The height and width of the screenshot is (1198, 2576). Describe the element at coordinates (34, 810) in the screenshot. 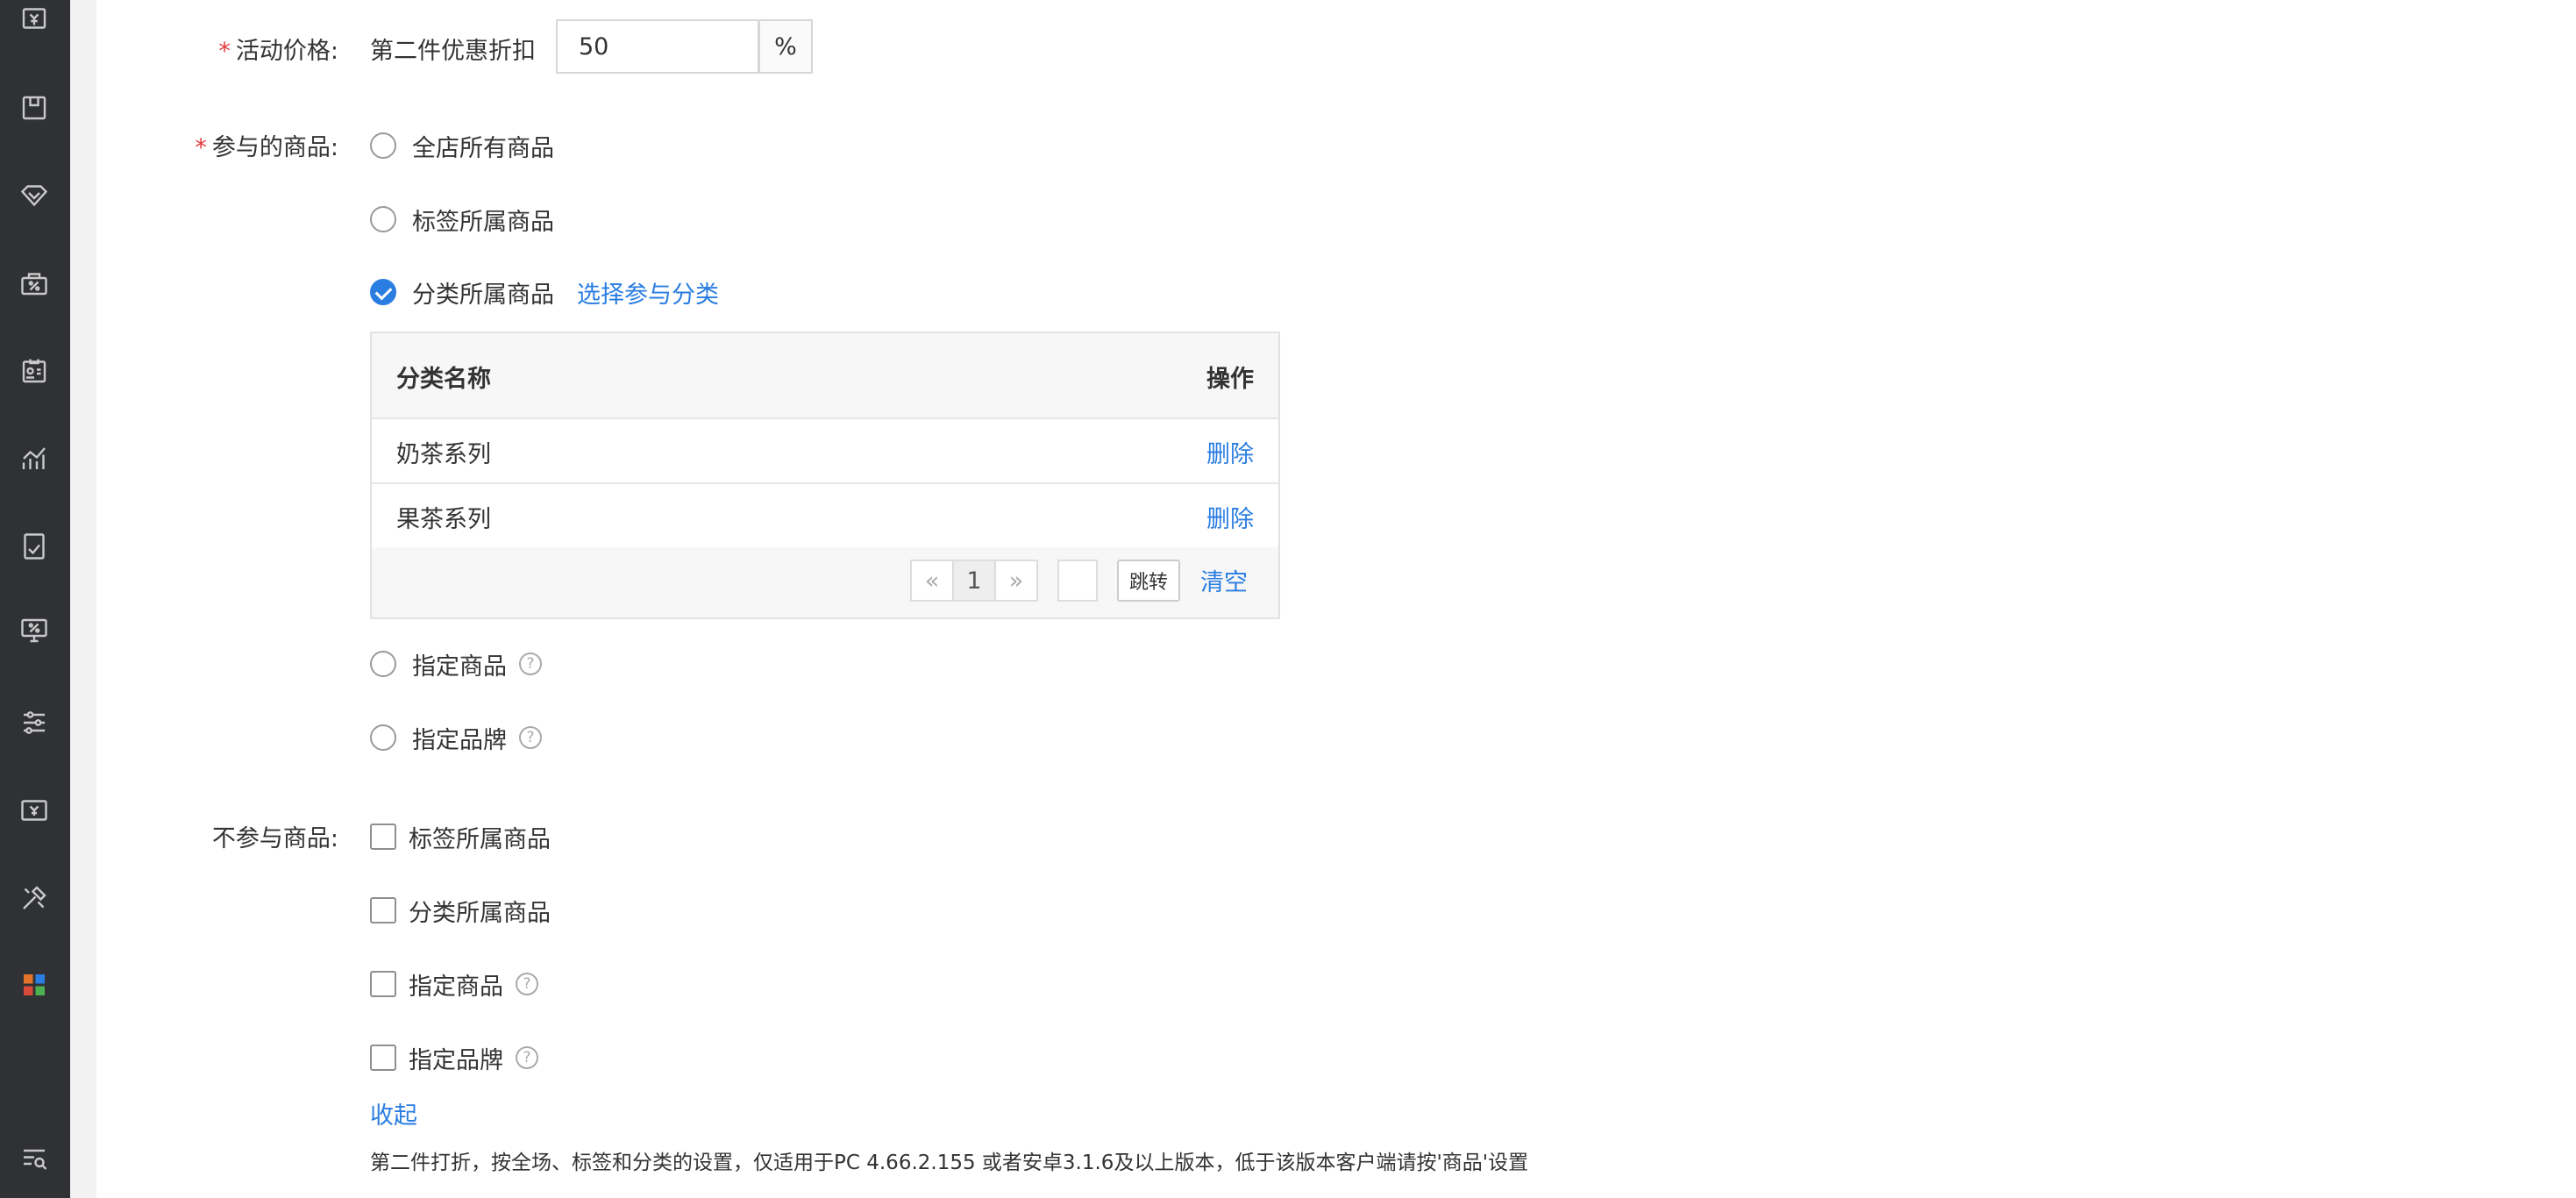

I see `ticket-icon` at that location.